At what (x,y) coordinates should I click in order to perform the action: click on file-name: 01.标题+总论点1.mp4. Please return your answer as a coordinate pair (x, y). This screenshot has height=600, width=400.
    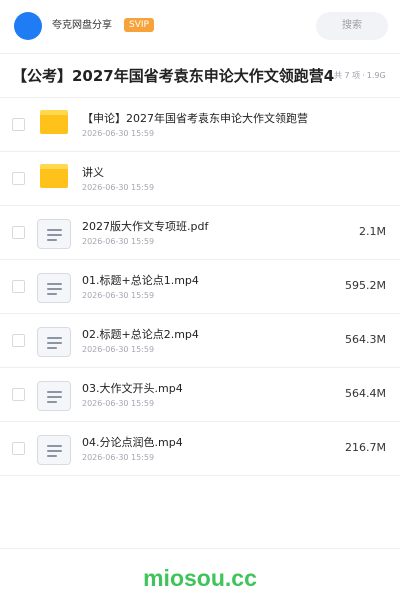
    Looking at the image, I should click on (207, 281).